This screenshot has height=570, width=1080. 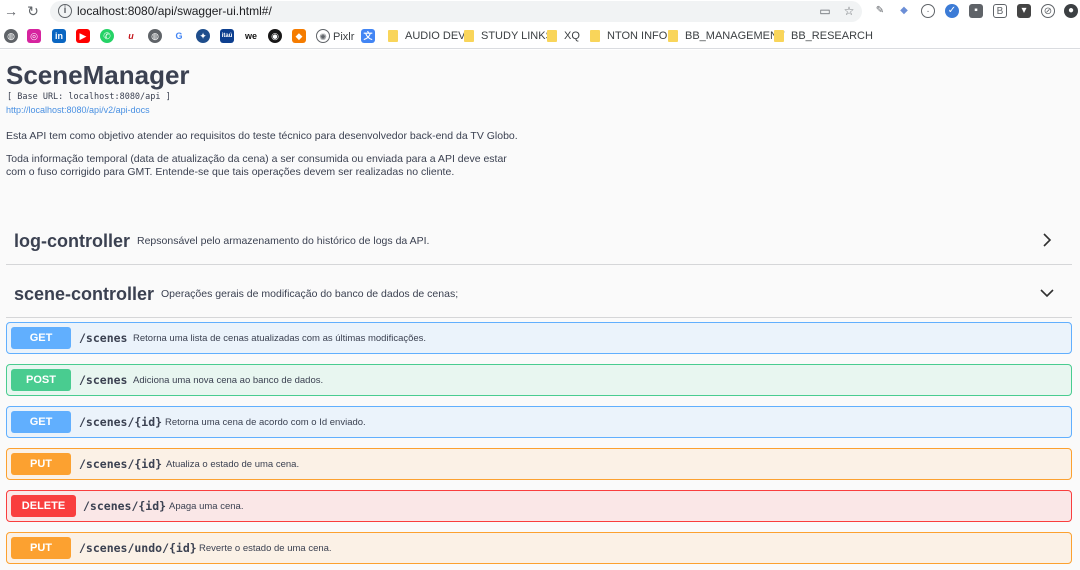 I want to click on github-bookmark-icon: ◉, so click(x=275, y=36).